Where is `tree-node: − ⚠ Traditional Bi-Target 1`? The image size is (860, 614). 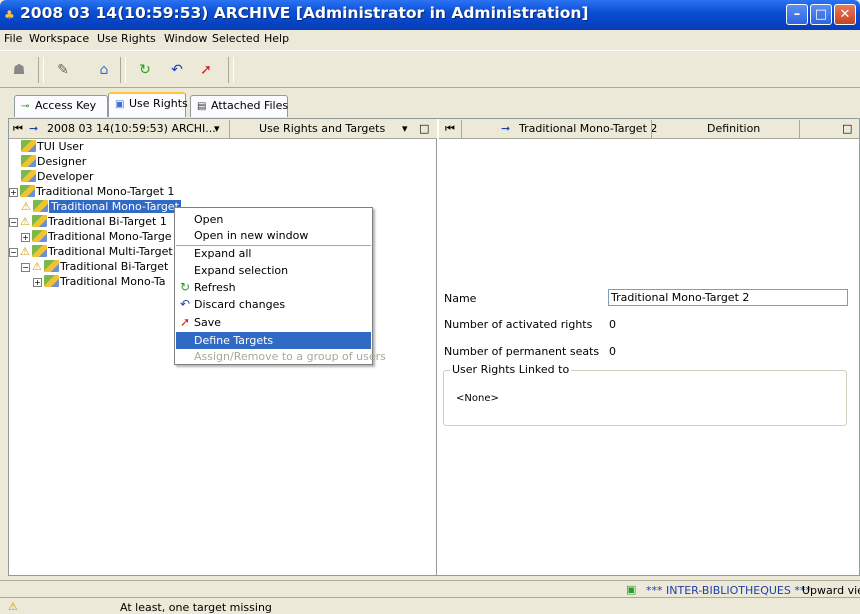 tree-node: − ⚠ Traditional Bi-Target 1 is located at coordinates (88, 222).